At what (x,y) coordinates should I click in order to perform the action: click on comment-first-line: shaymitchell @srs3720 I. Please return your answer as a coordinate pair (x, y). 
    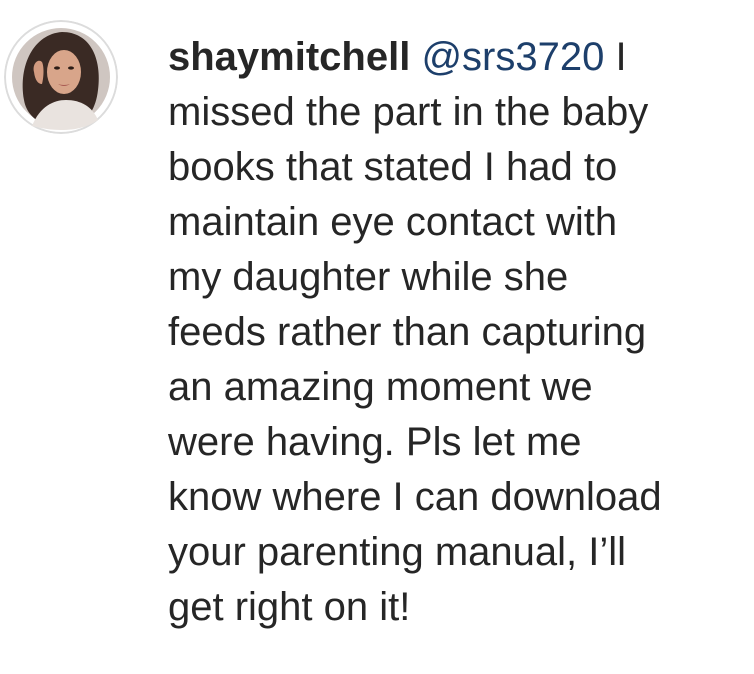
    Looking at the image, I should click on (448, 57).